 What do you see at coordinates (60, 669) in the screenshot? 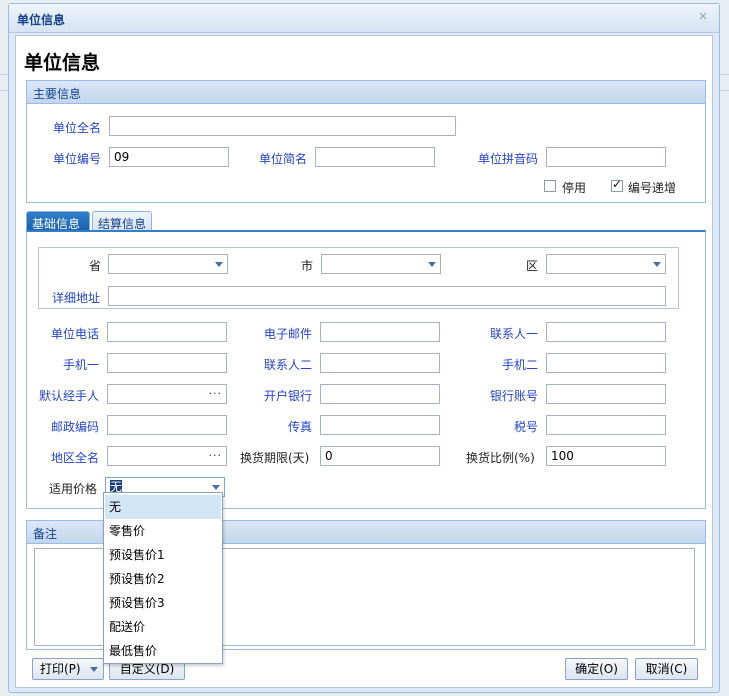
I see `print-button-label: 打印(P)` at bounding box center [60, 669].